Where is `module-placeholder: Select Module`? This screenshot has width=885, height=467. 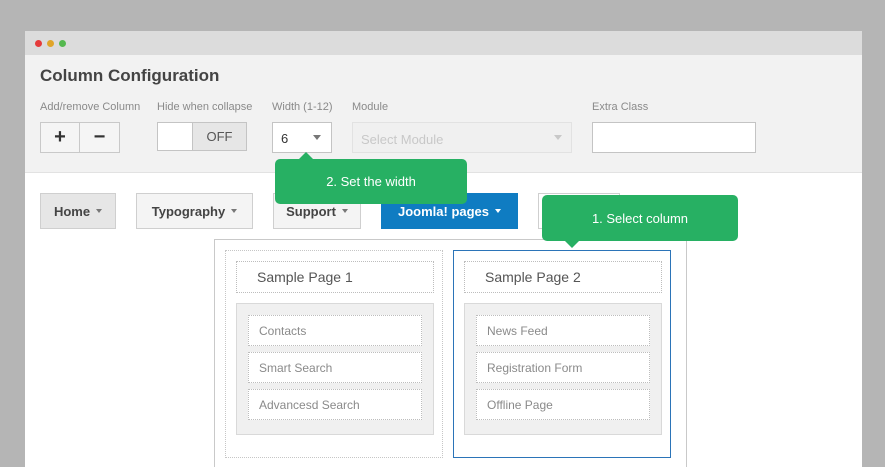
module-placeholder: Select Module is located at coordinates (402, 139).